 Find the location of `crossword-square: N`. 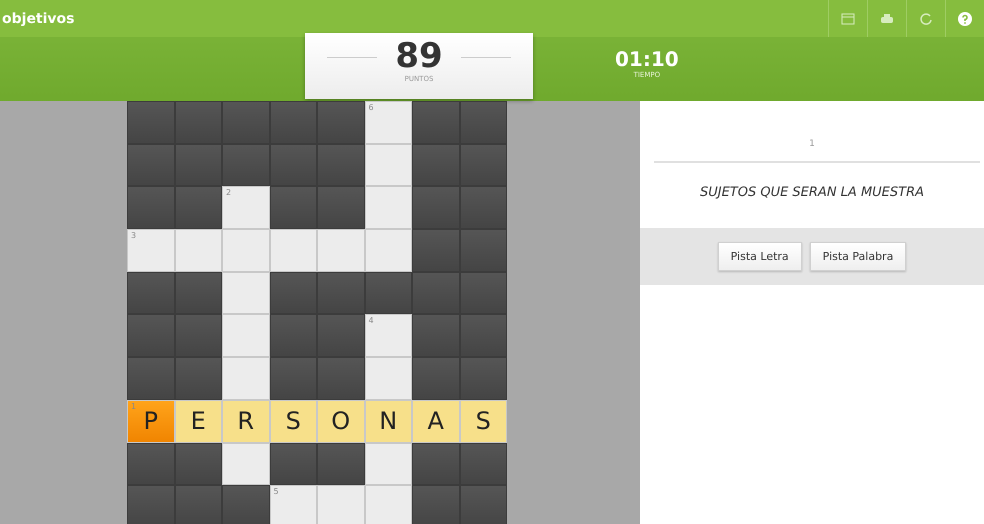

crossword-square: N is located at coordinates (388, 421).